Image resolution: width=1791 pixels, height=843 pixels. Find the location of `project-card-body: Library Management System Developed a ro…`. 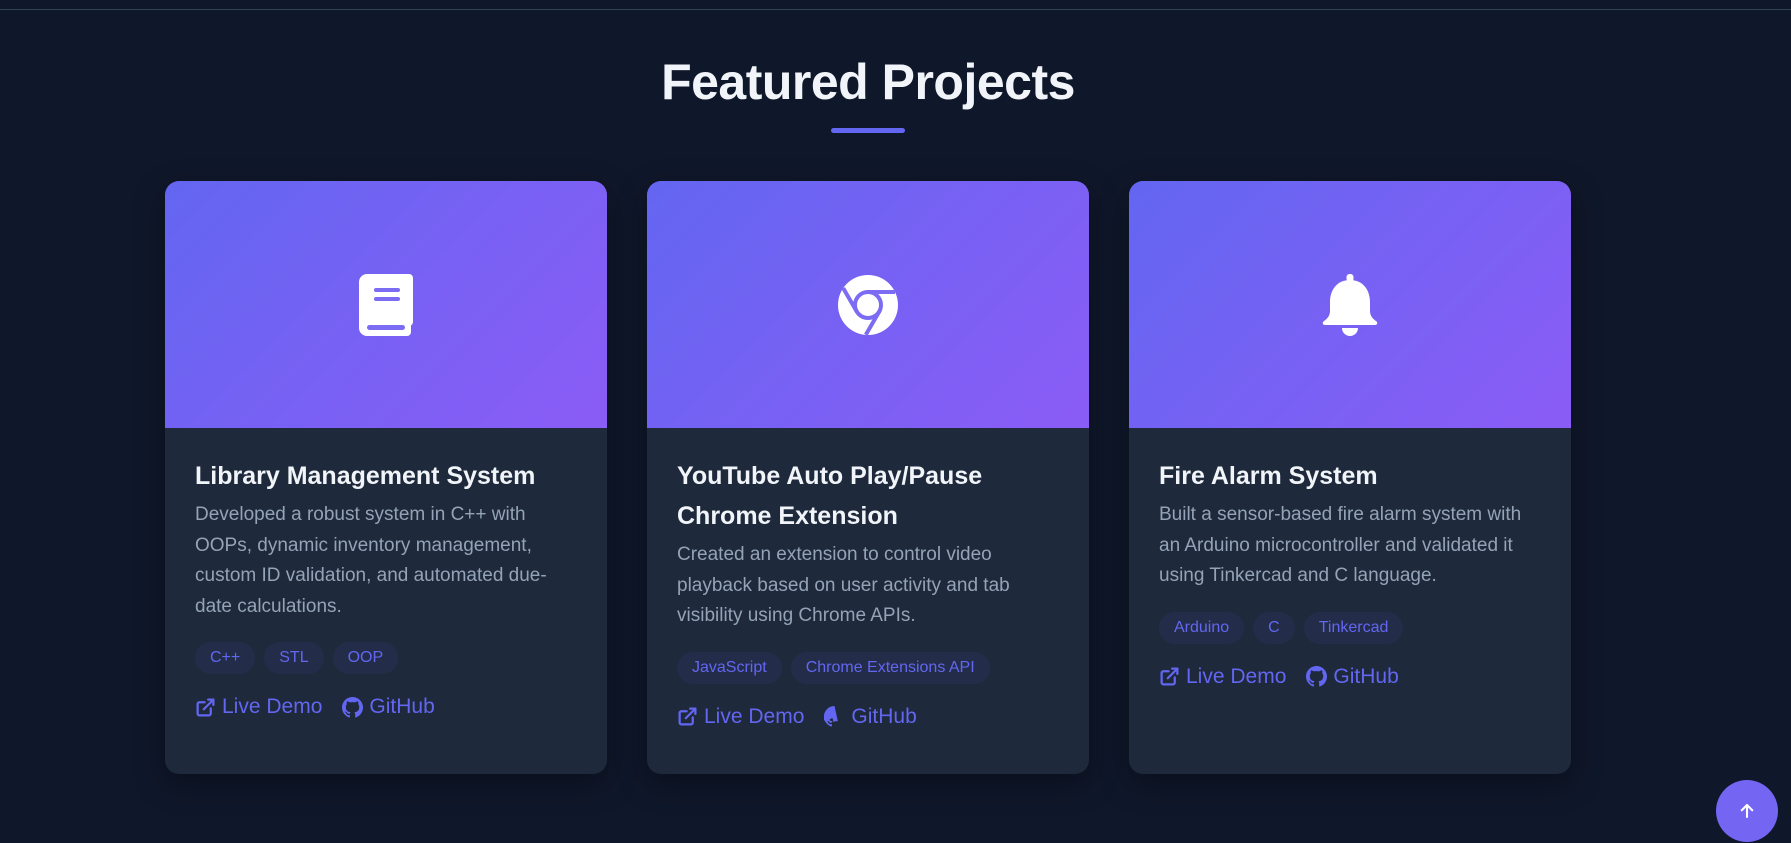

project-card-body: Library Management System Developed a ro… is located at coordinates (386, 575).